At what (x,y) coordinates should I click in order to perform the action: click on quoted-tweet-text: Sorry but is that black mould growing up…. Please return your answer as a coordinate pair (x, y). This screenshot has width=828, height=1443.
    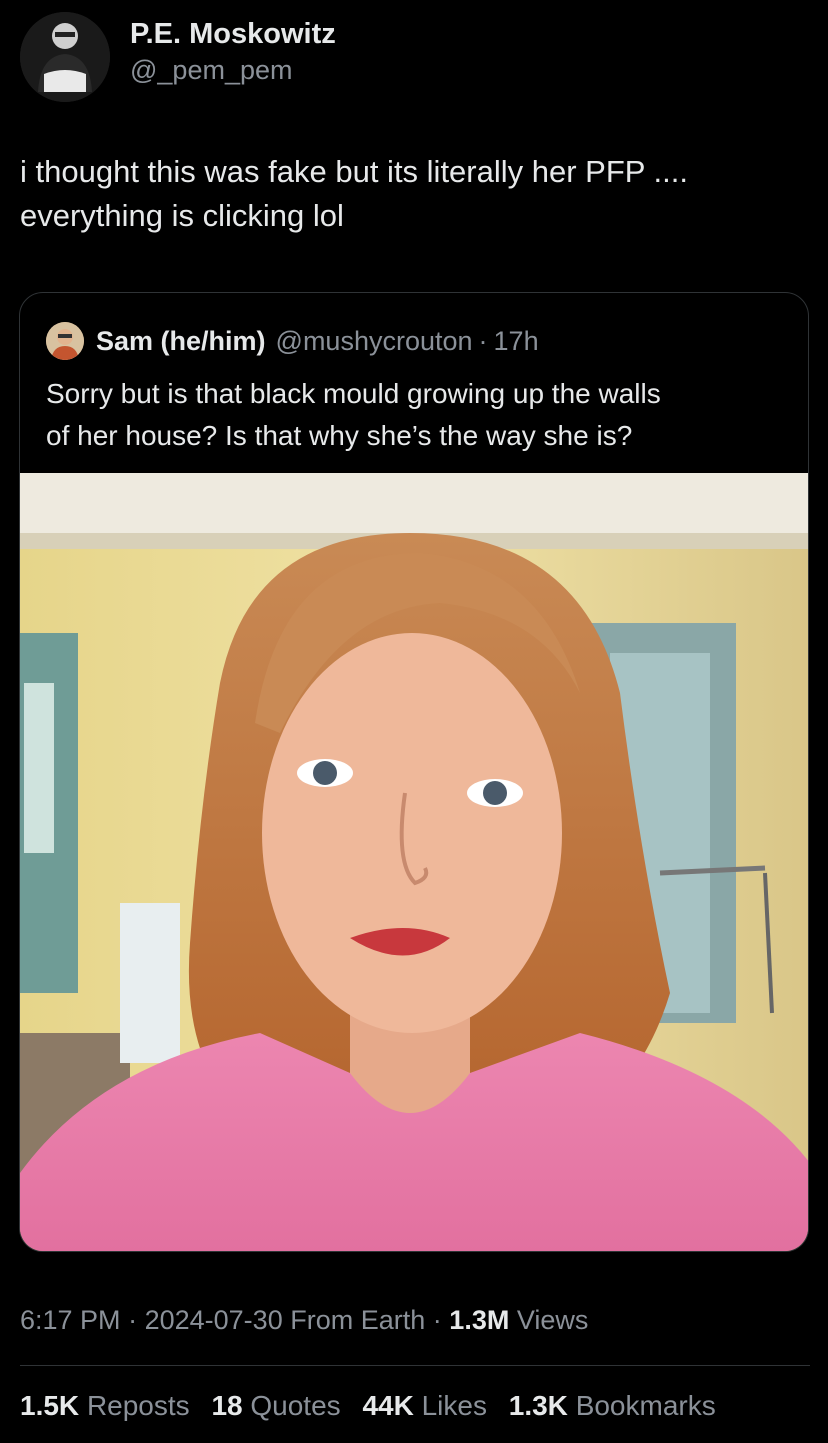
    Looking at the image, I should click on (416, 415).